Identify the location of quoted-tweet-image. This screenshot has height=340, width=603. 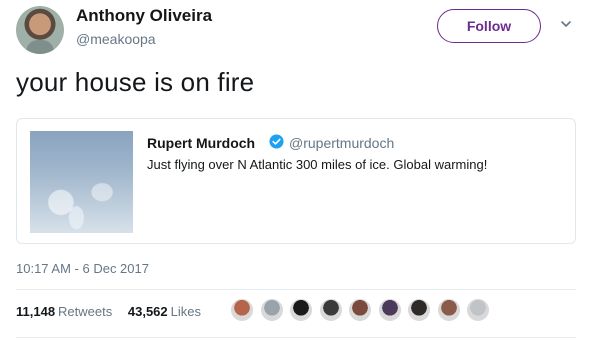
(81, 182).